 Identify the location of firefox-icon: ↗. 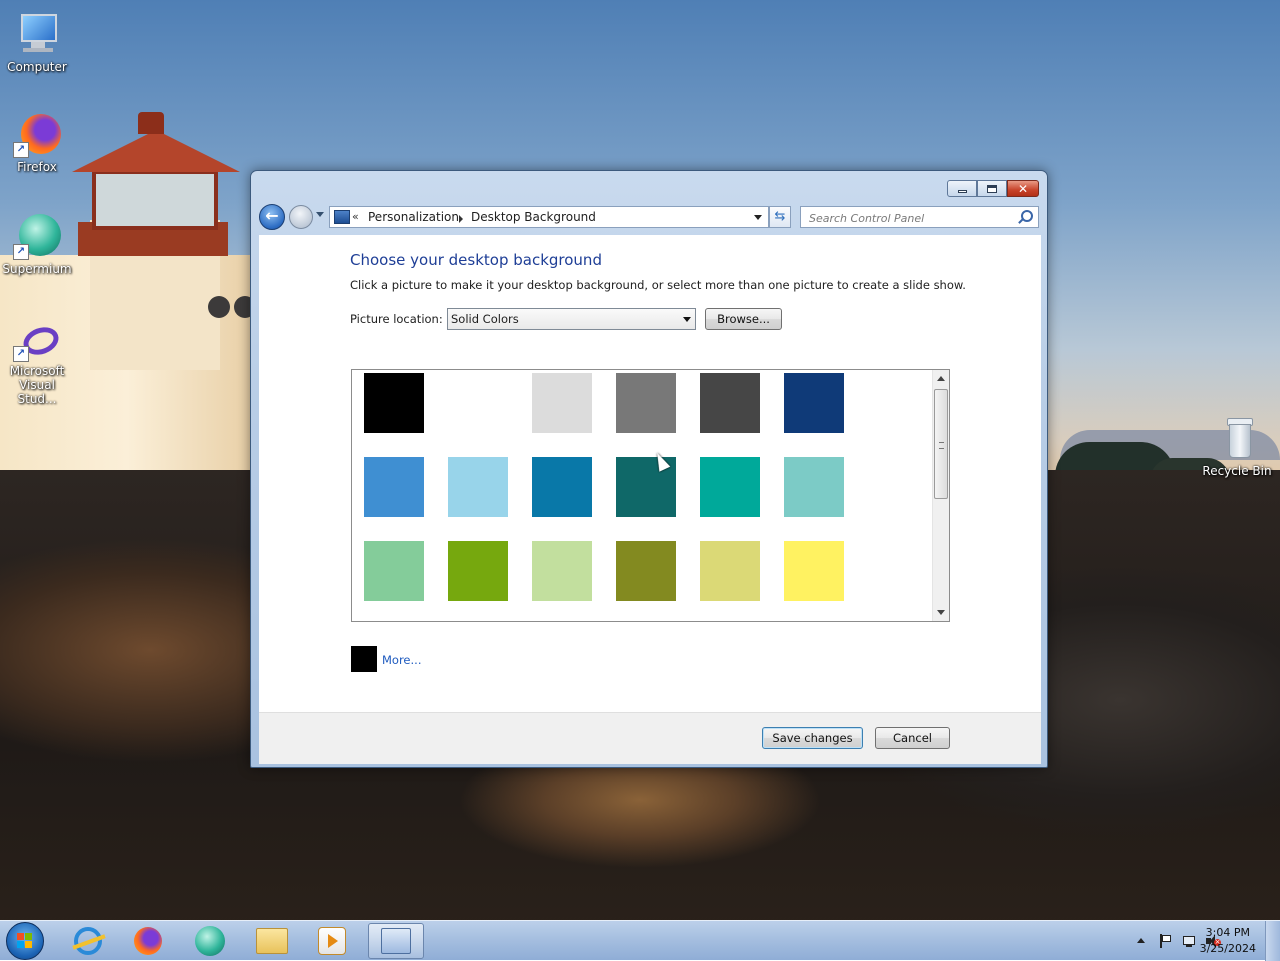
(37, 134).